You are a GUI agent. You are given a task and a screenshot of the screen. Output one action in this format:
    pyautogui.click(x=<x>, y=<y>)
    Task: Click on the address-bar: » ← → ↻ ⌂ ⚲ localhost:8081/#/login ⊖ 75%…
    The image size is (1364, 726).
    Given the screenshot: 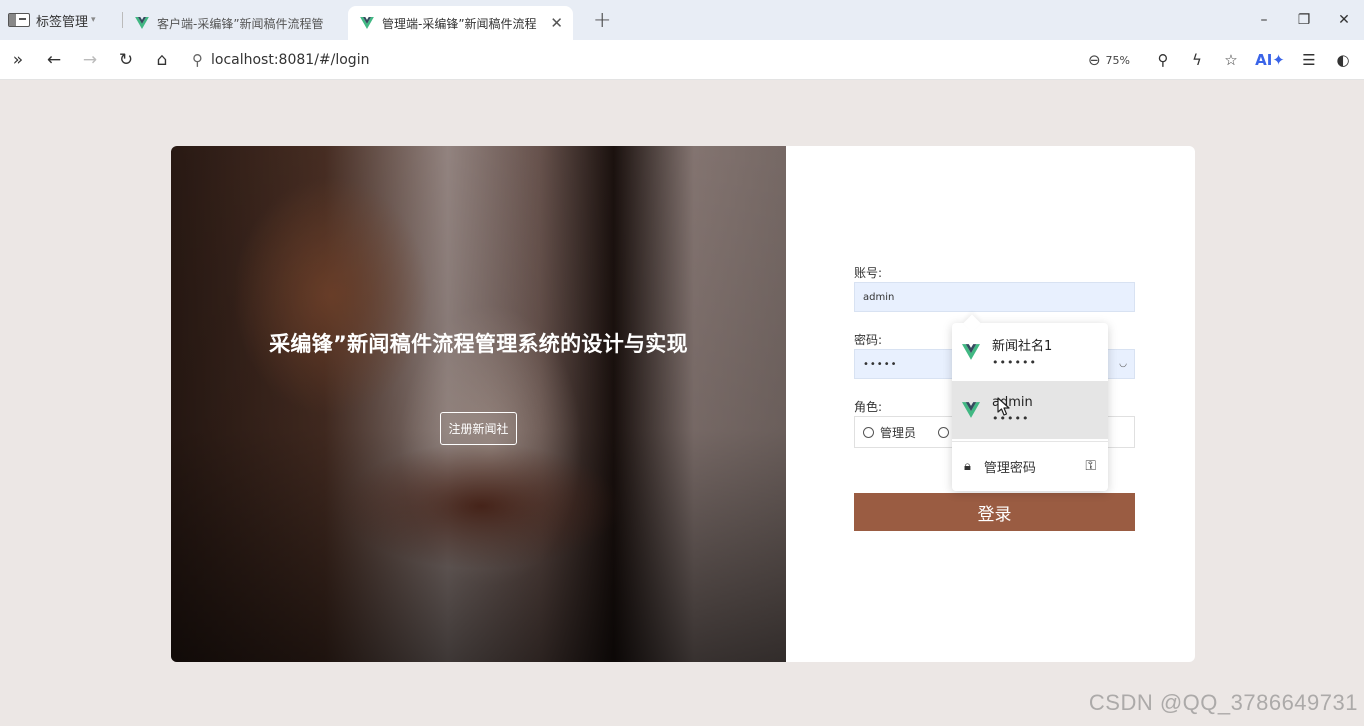 What is the action you would take?
    pyautogui.click(x=682, y=60)
    